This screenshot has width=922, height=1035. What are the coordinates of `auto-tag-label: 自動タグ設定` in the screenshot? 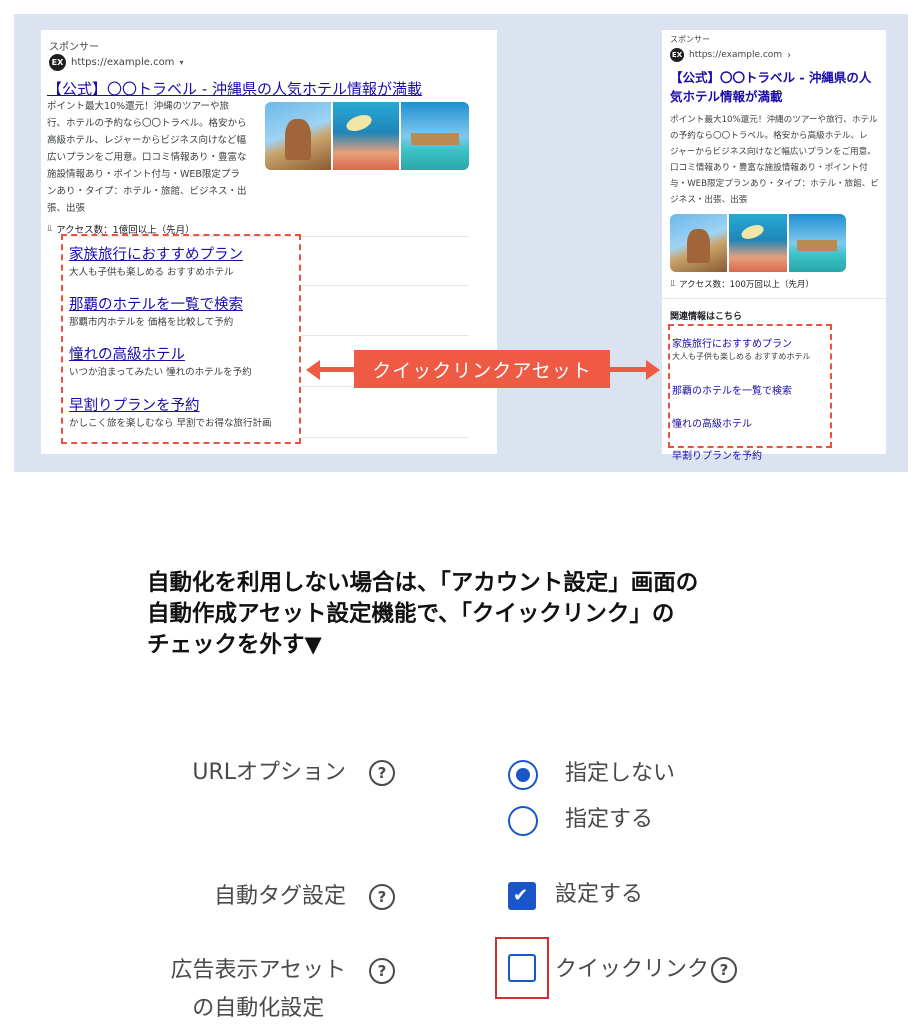 It's located at (279, 896).